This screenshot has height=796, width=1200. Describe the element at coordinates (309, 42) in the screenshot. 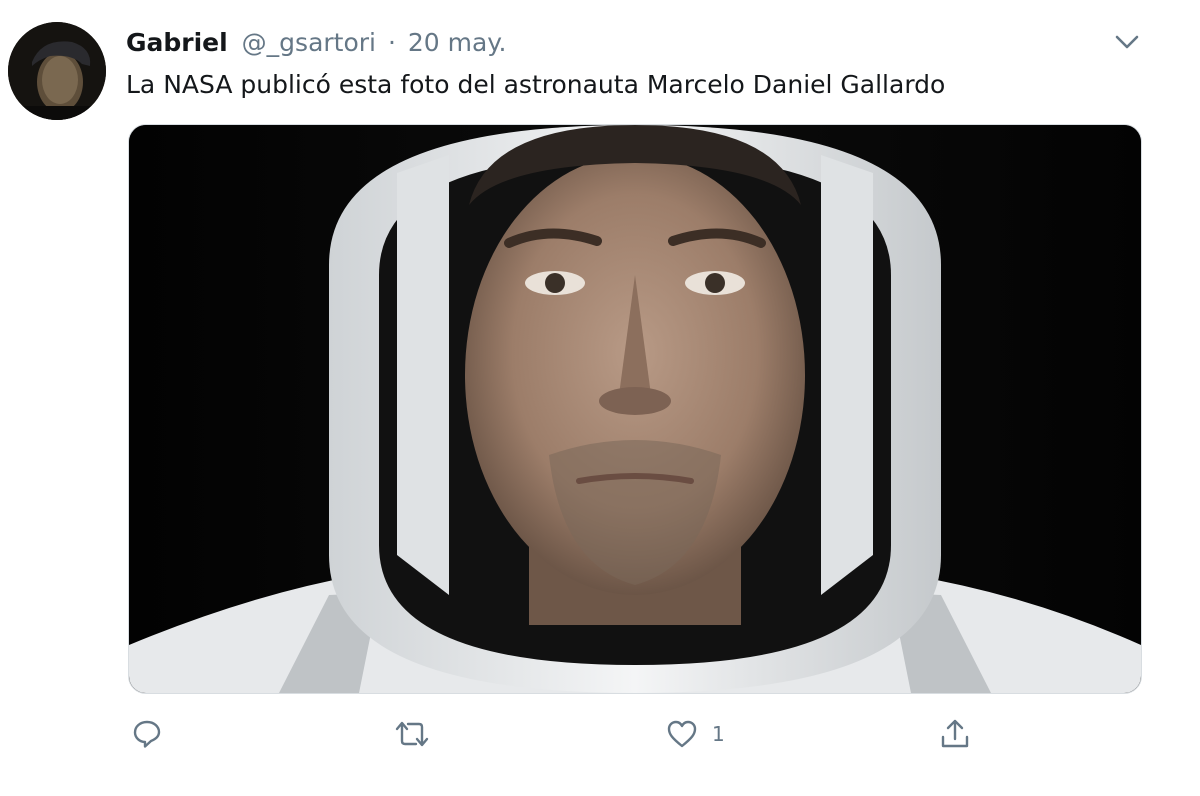

I see `user-handle: @_gsartori` at that location.